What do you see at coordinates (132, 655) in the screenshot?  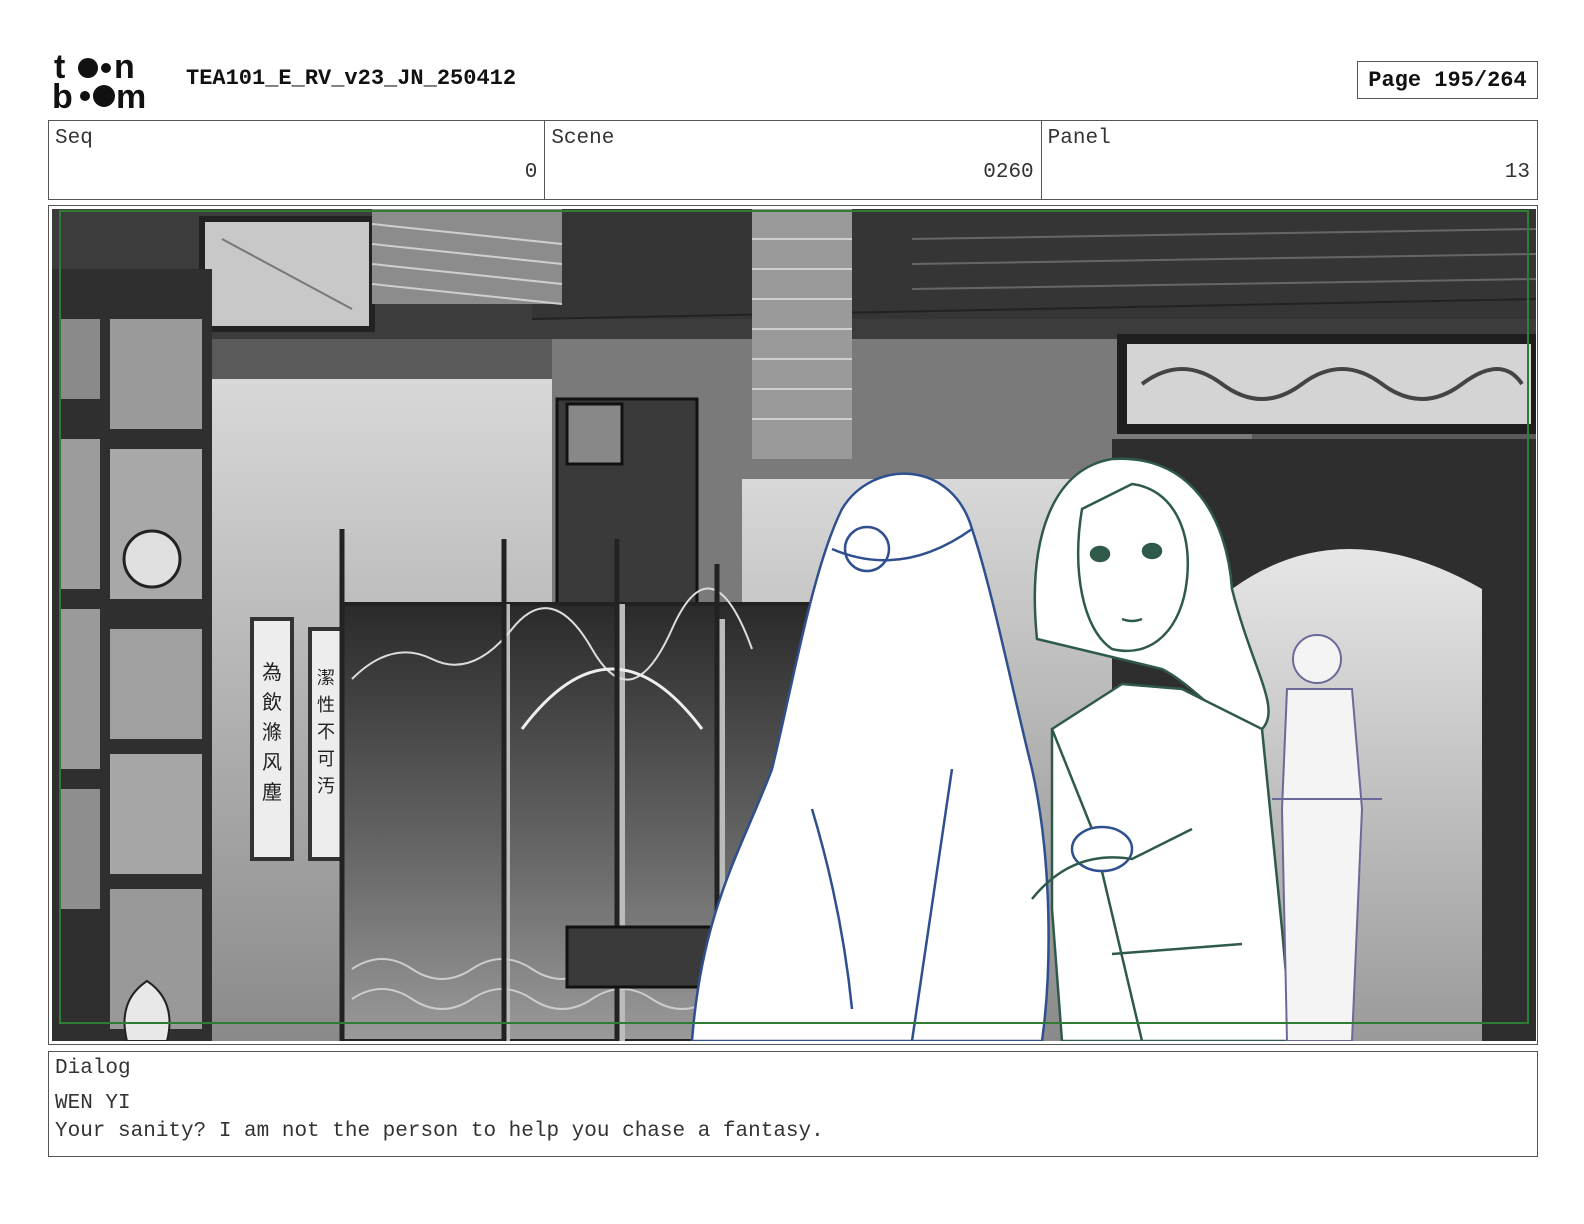 I see `bookshelf` at bounding box center [132, 655].